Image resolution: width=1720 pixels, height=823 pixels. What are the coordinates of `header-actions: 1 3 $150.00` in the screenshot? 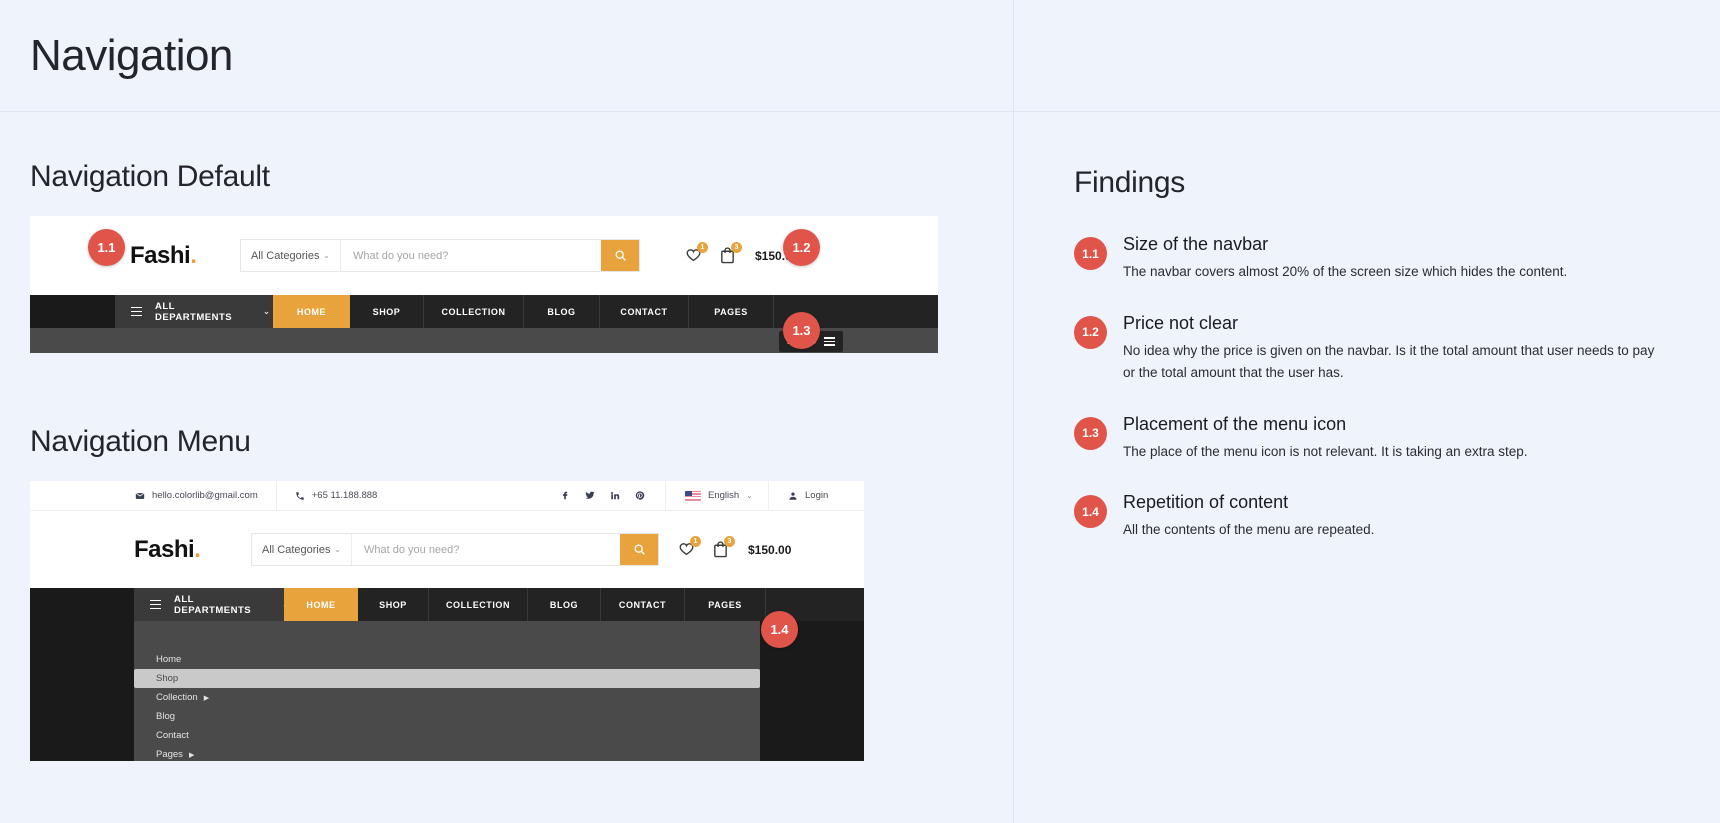 It's located at (741, 253).